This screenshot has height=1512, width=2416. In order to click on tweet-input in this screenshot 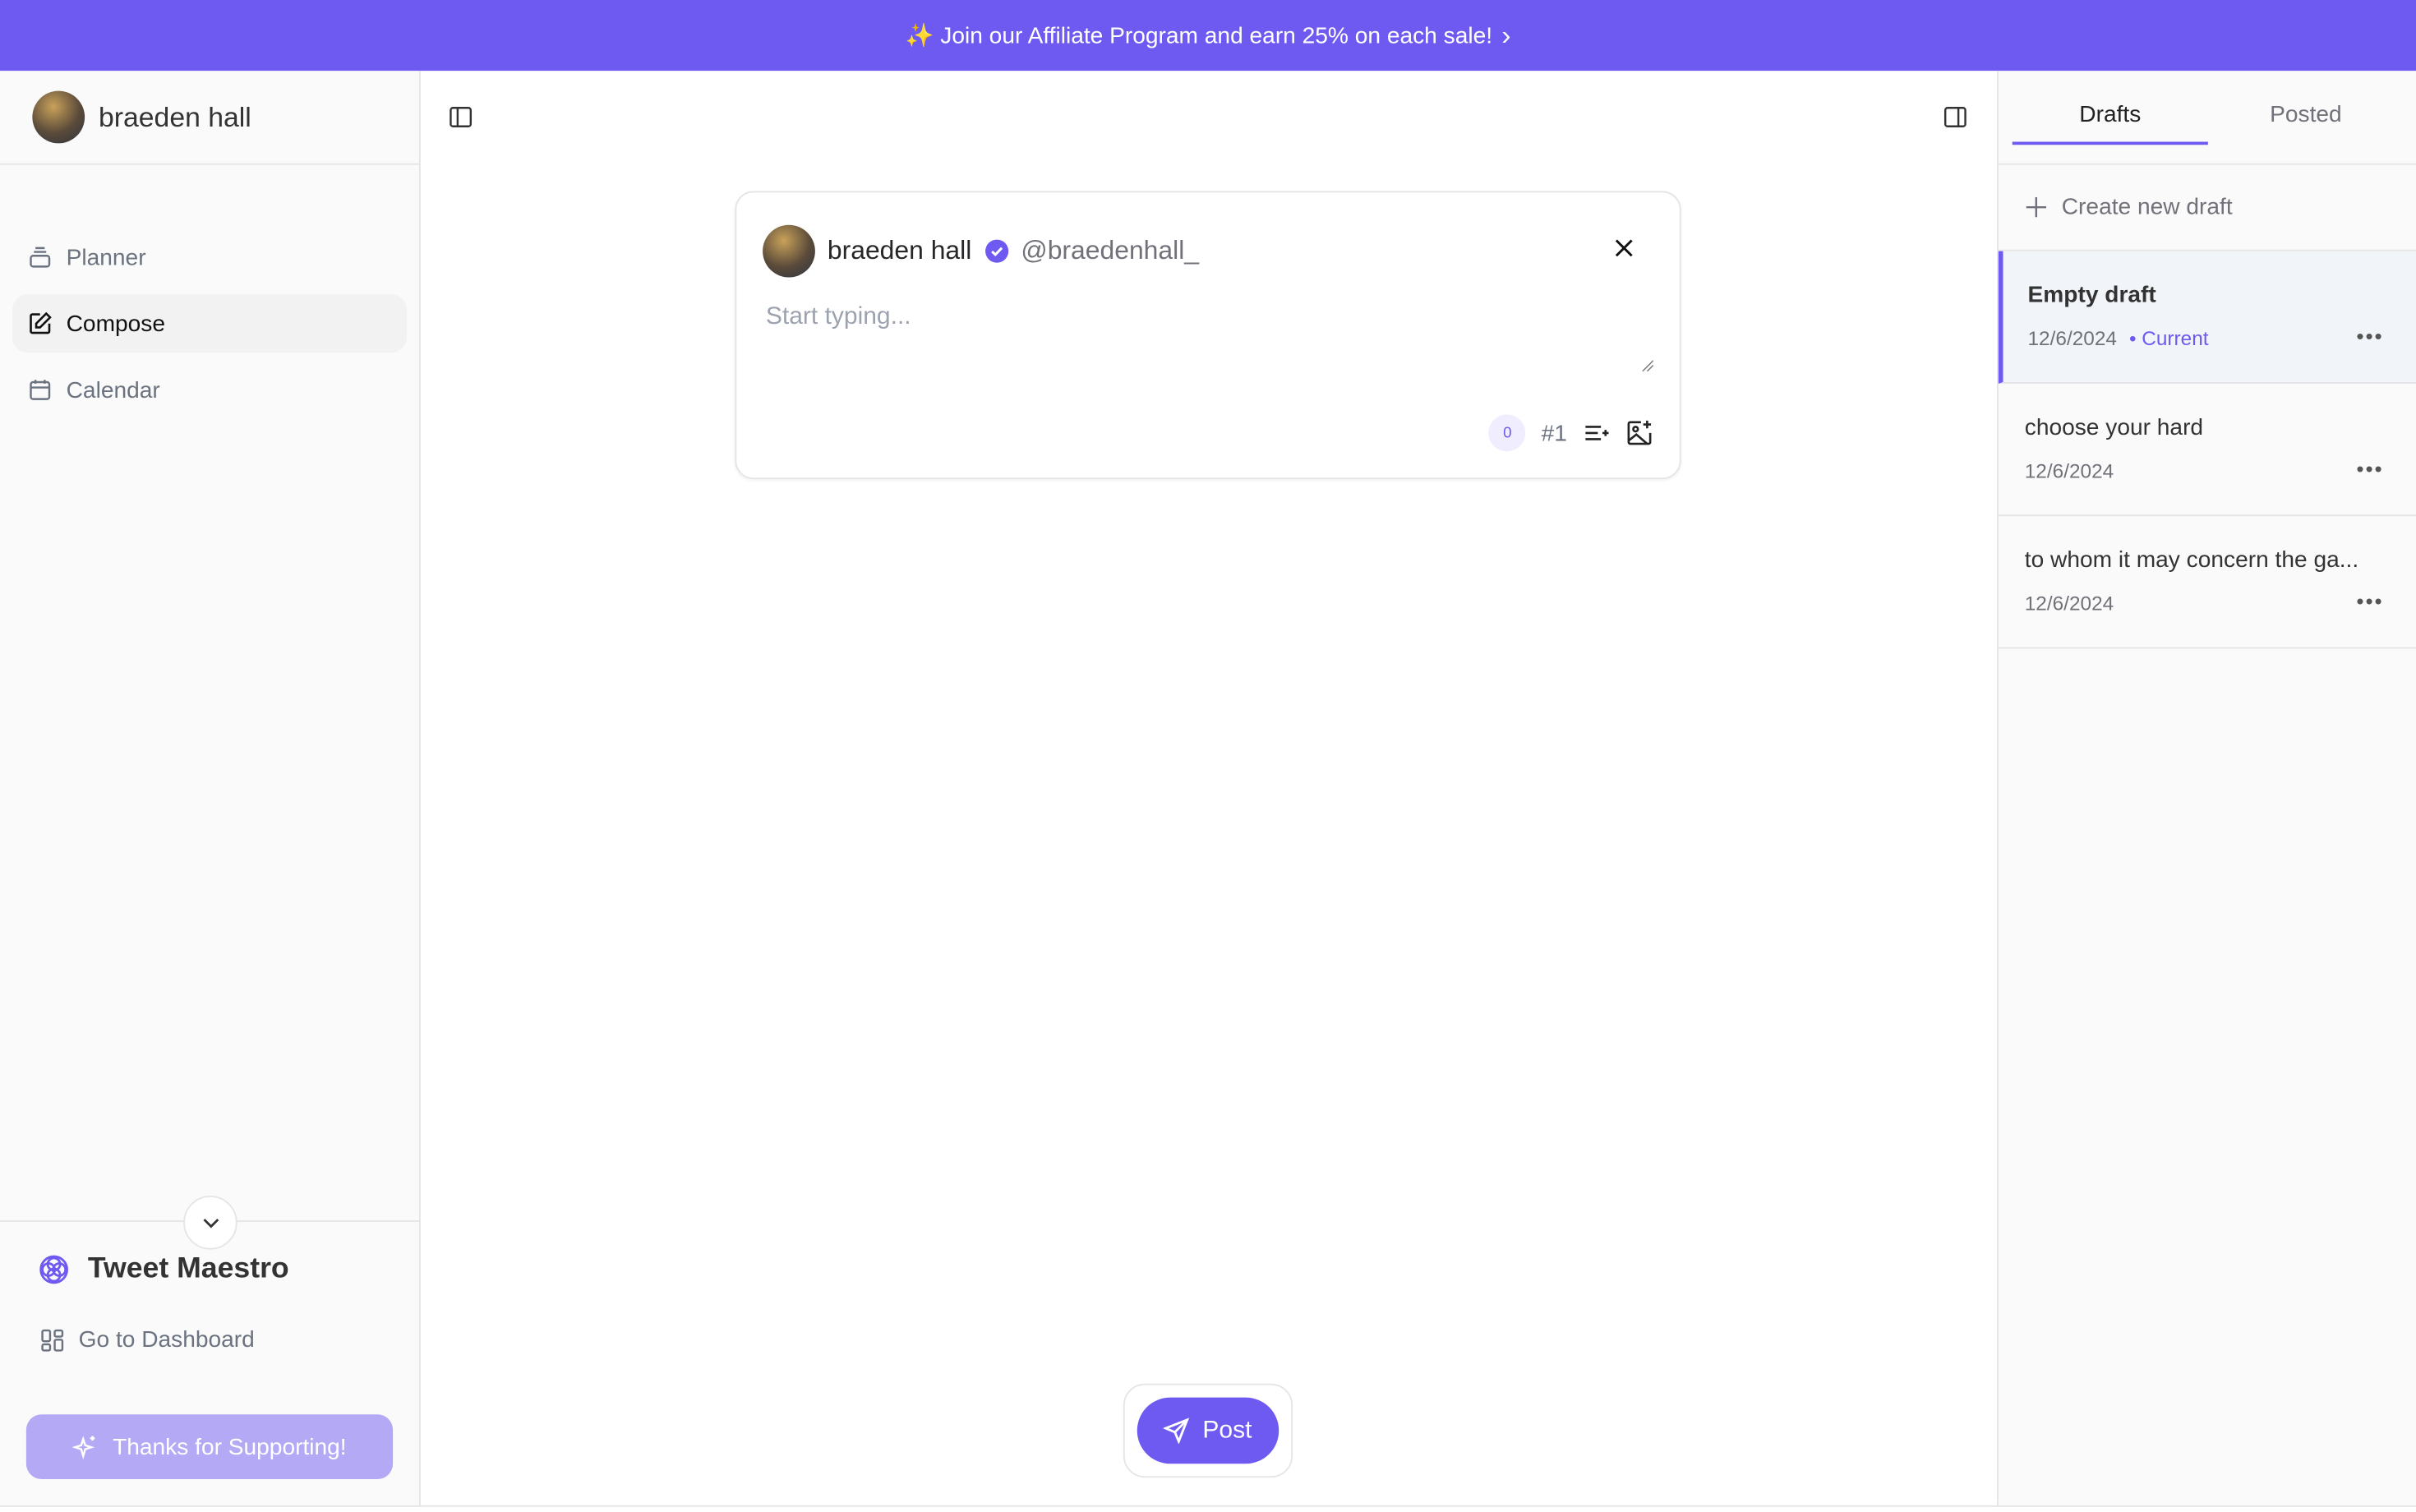, I will do `click(1213, 342)`.